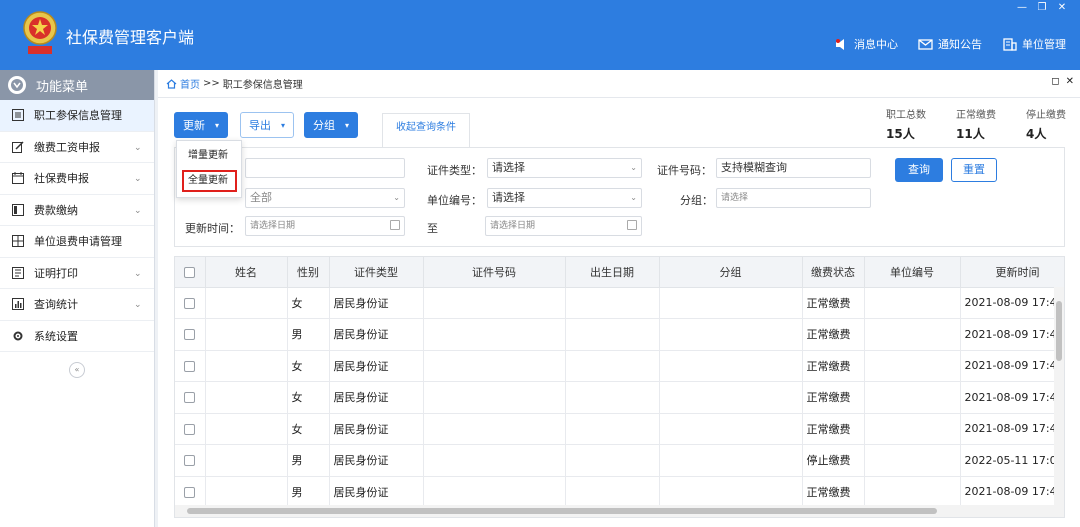  What do you see at coordinates (912, 272) in the screenshot?
I see `col-header-unit-no: 单位编号` at bounding box center [912, 272].